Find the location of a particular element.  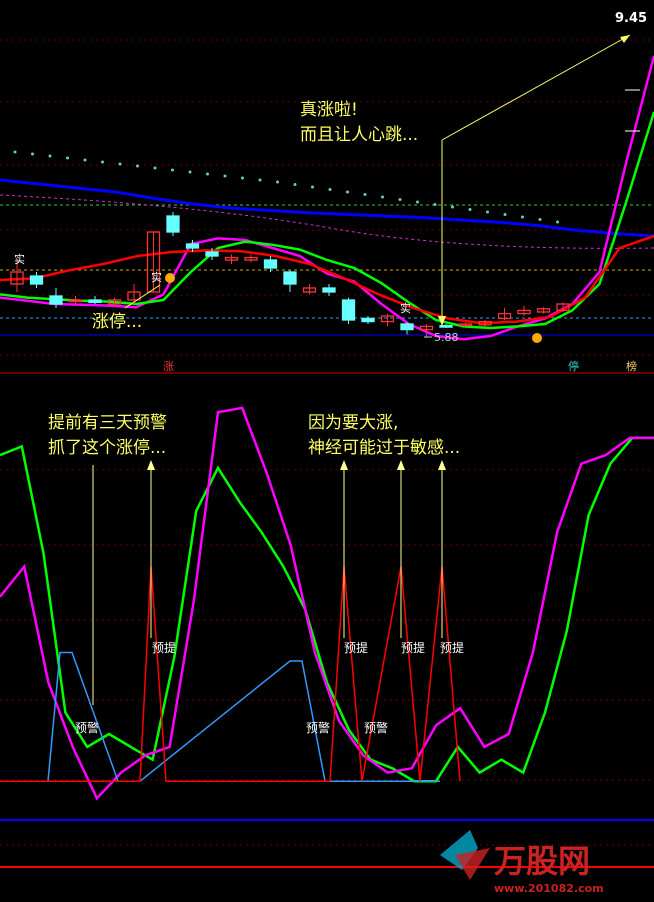

arrow-to-peak is located at coordinates (536, 87).